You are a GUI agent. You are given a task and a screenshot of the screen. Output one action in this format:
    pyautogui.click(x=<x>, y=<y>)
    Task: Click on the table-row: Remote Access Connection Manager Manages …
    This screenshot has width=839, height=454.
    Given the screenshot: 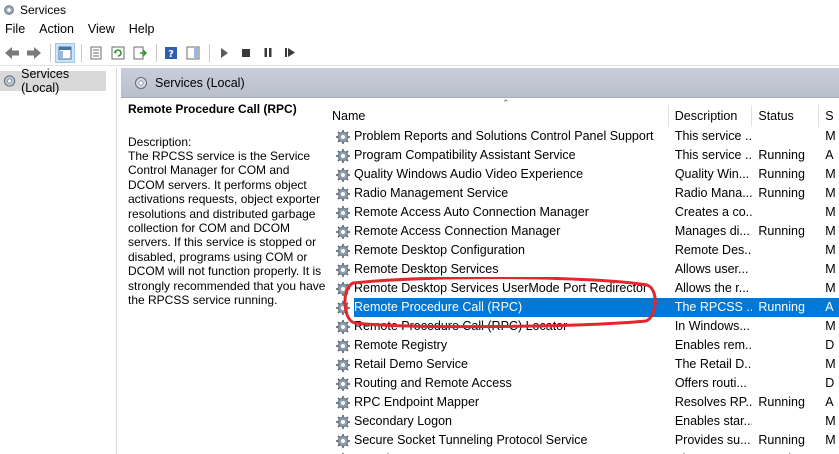 What is the action you would take?
    pyautogui.click(x=582, y=231)
    